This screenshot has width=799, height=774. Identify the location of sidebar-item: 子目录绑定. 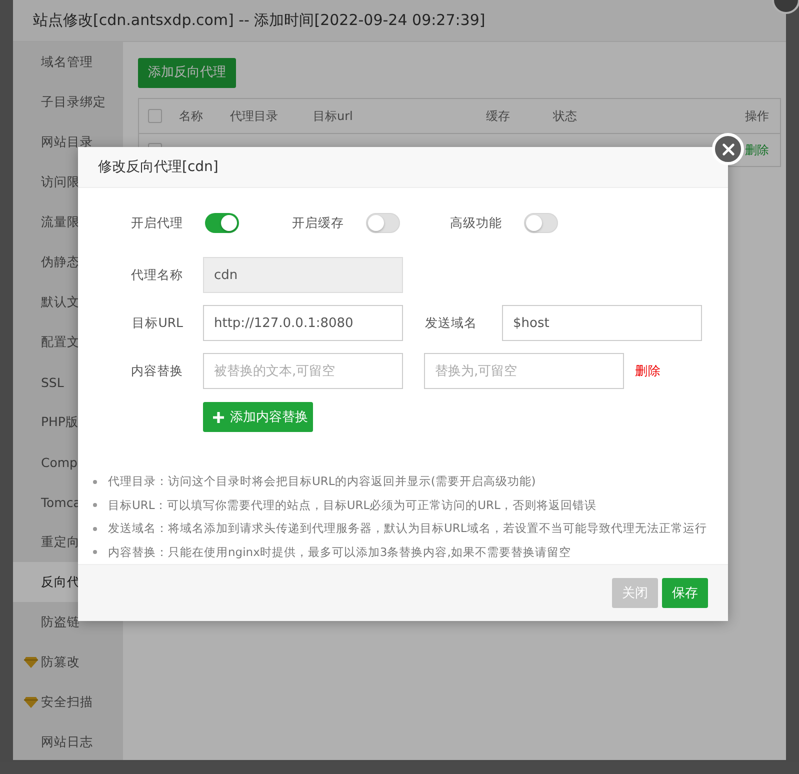
(68, 102).